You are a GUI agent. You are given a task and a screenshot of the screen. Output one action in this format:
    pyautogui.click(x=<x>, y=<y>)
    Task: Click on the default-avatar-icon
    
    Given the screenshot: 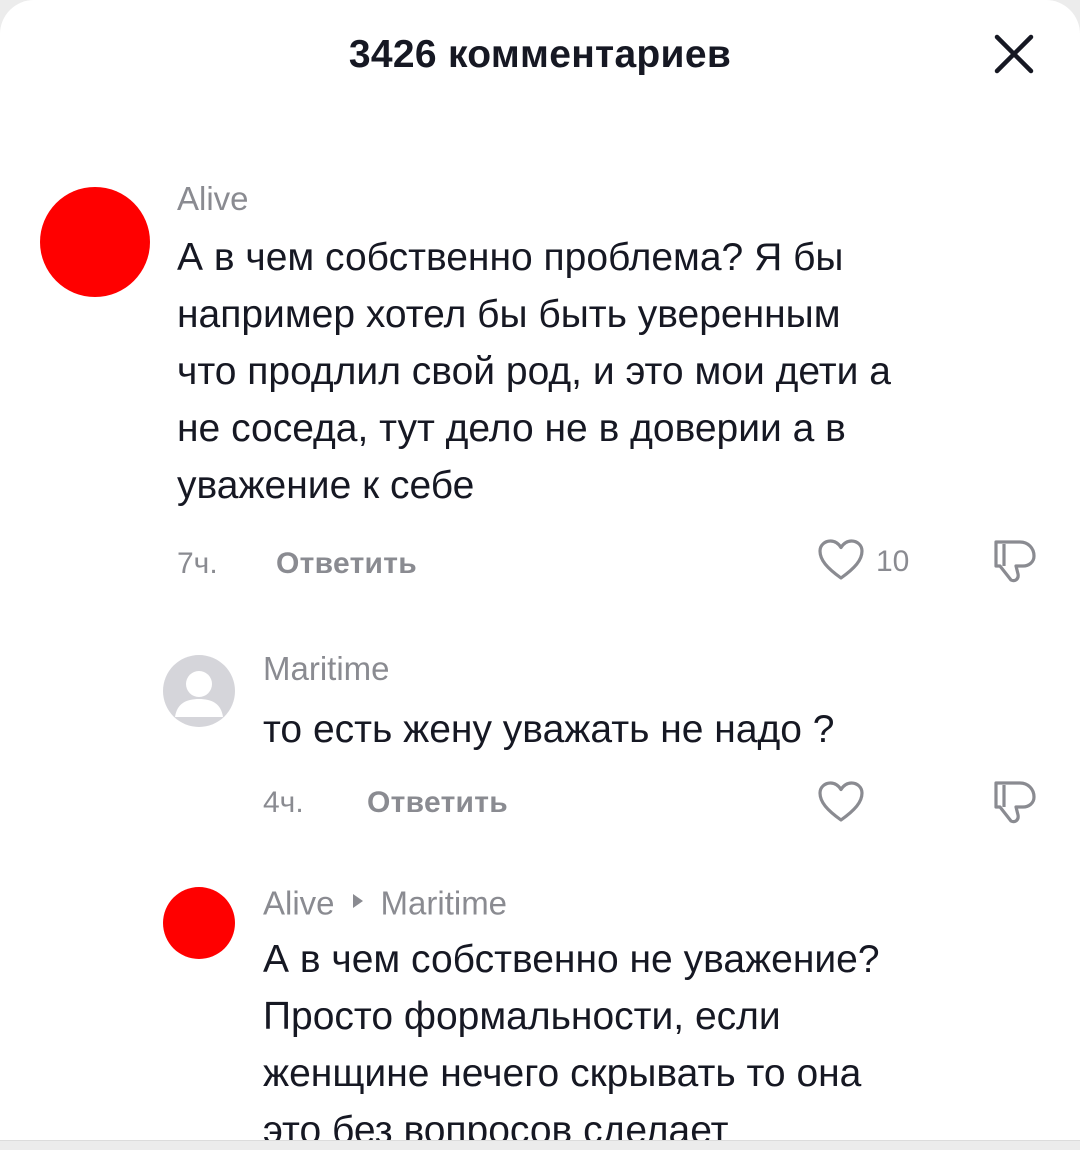 What is the action you would take?
    pyautogui.click(x=199, y=694)
    